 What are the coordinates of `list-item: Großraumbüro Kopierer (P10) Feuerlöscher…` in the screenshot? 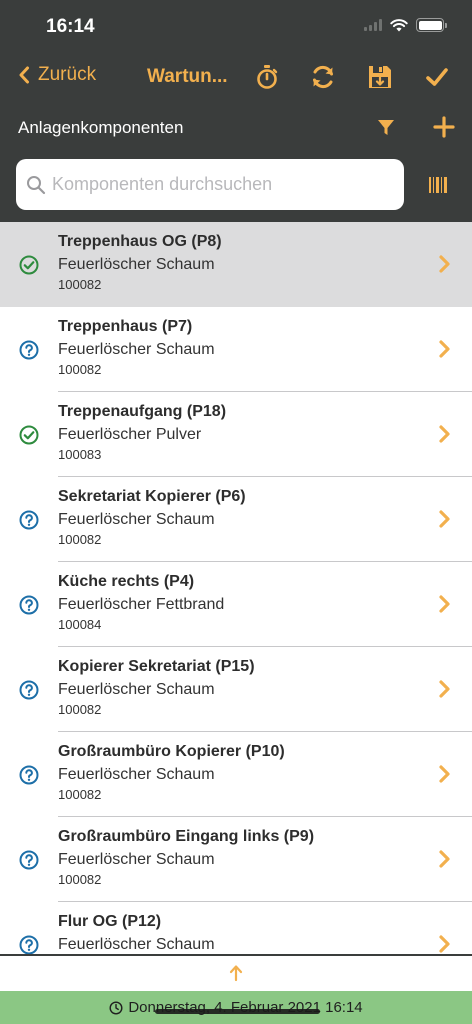 It's located at (236, 774).